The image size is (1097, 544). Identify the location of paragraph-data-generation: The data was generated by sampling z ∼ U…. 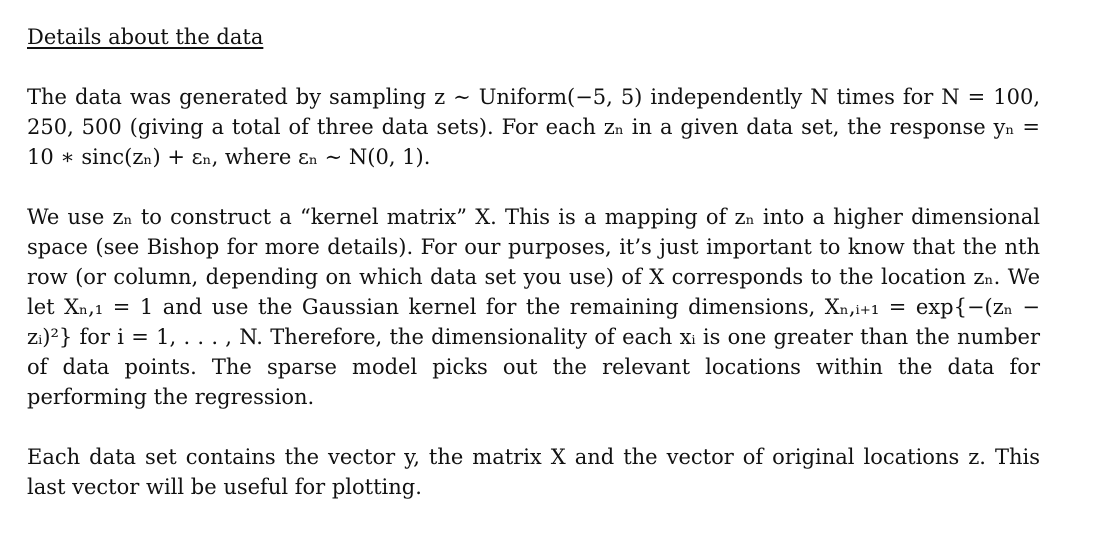
(533, 127).